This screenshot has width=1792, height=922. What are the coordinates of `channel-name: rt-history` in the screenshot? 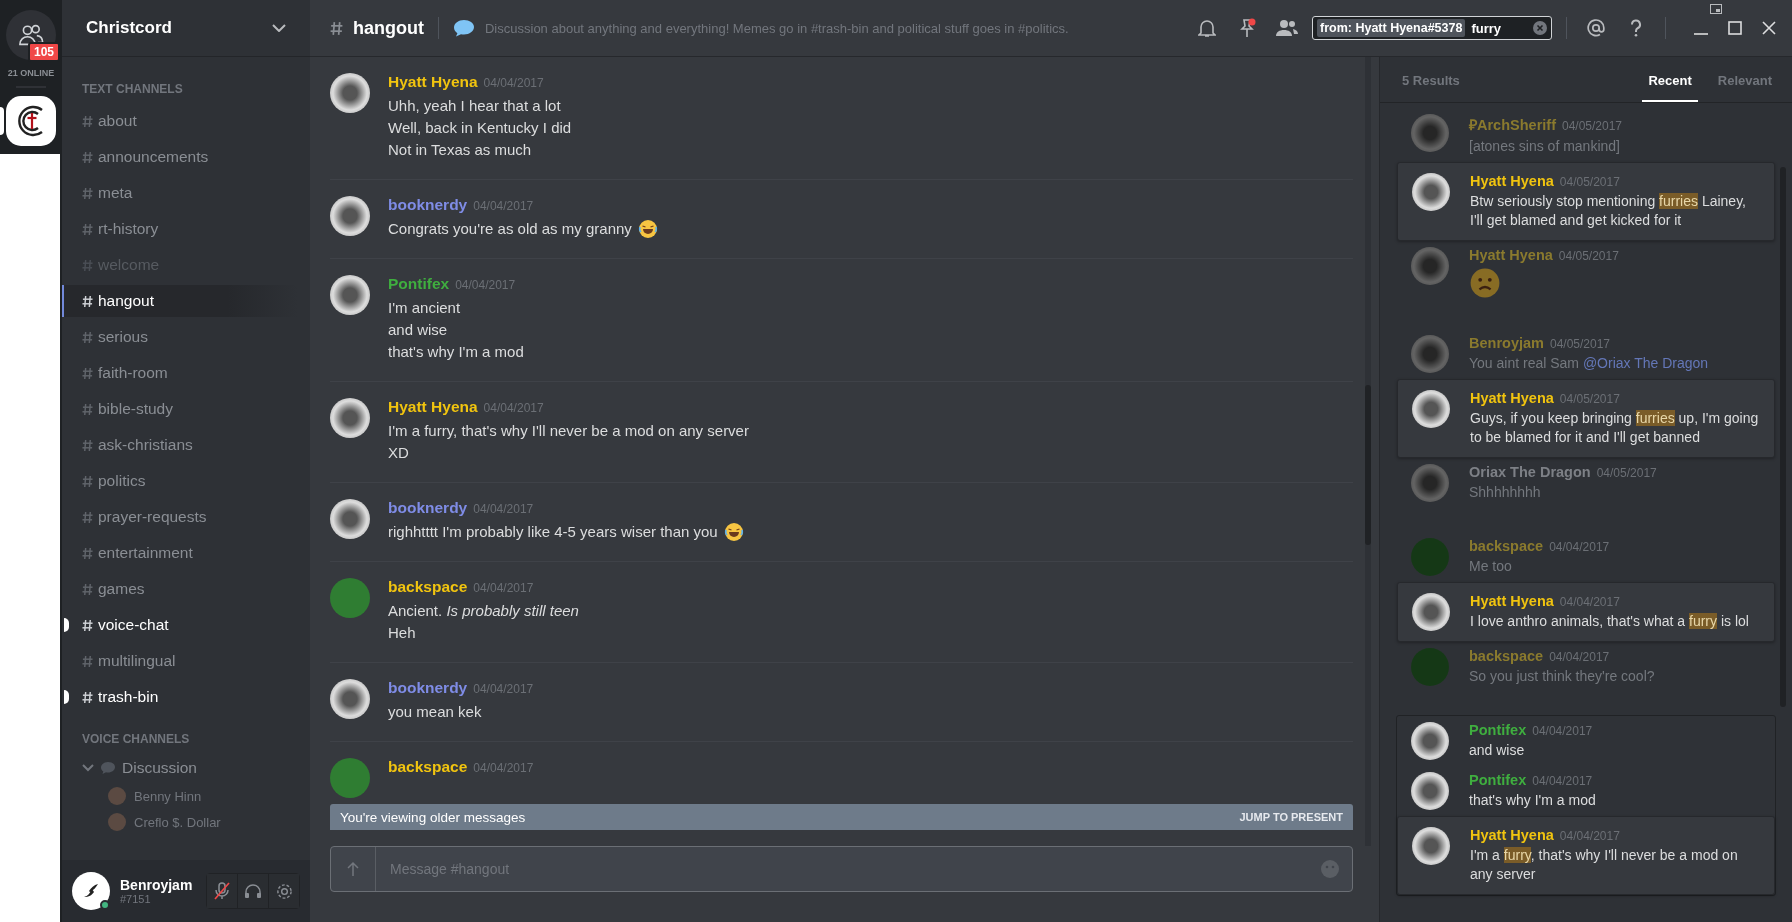 It's located at (128, 229).